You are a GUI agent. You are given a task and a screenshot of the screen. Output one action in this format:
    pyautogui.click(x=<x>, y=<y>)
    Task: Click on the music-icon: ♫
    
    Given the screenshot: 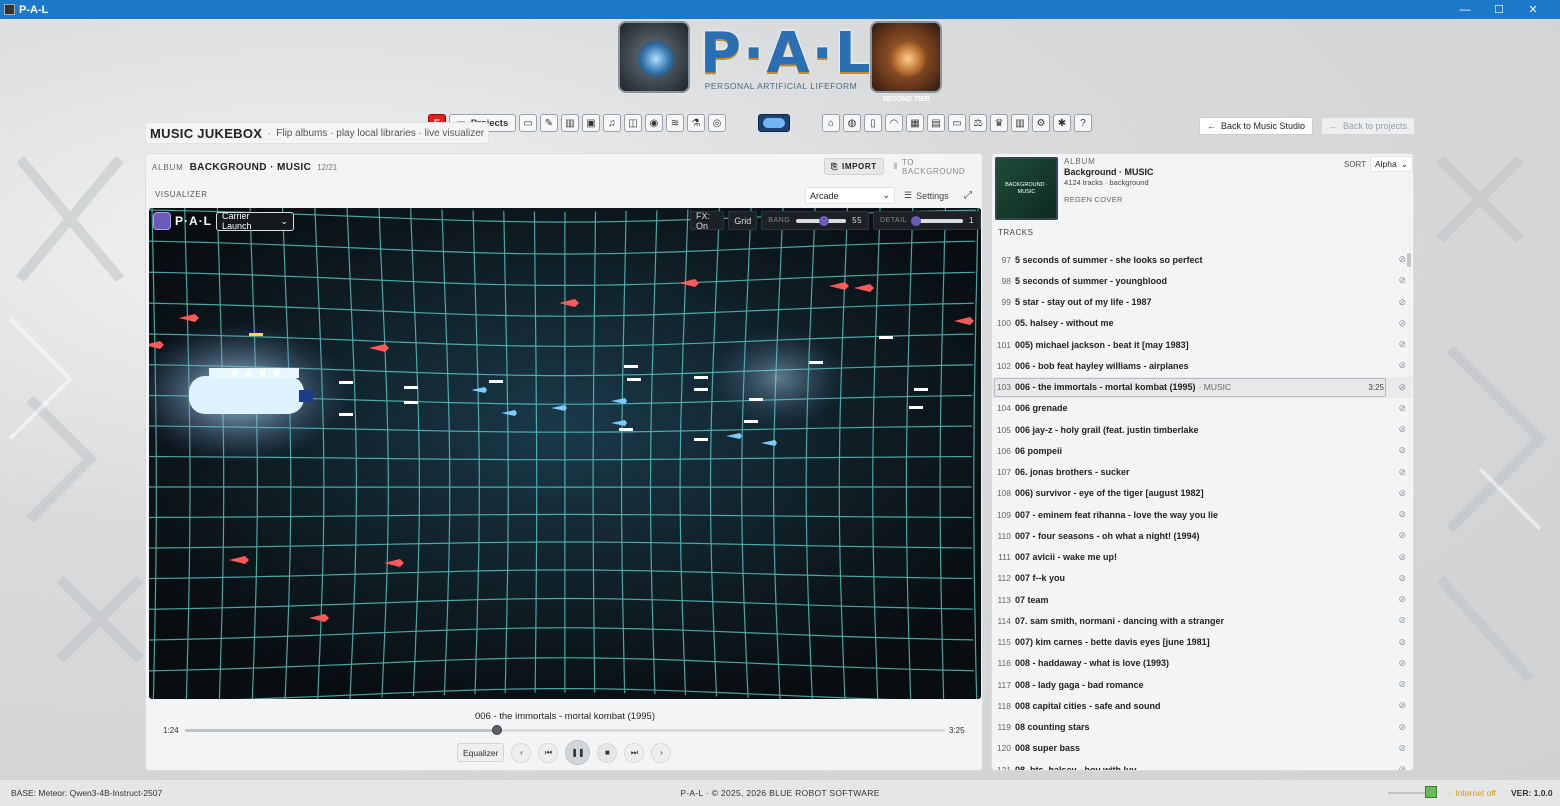 What is the action you would take?
    pyautogui.click(x=612, y=123)
    